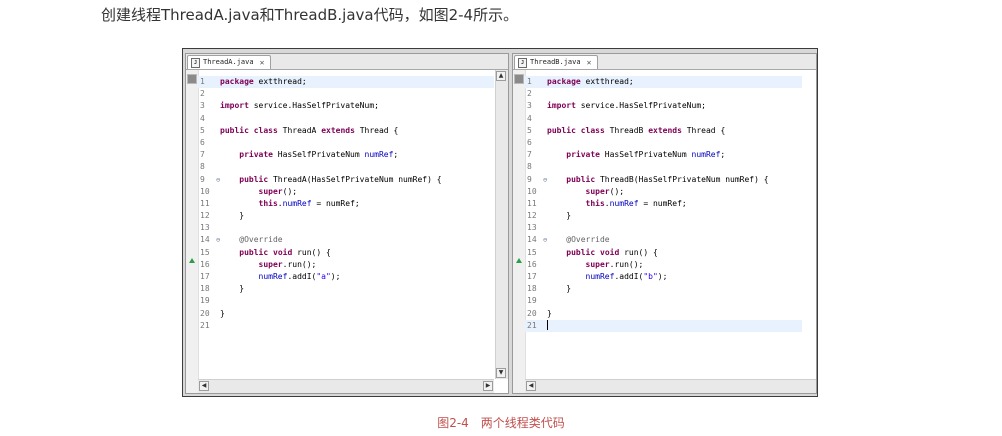 Image resolution: width=1002 pixels, height=436 pixels. Describe the element at coordinates (501, 224) in the screenshot. I see `vertical-scrollbar: ▲ ▼` at that location.